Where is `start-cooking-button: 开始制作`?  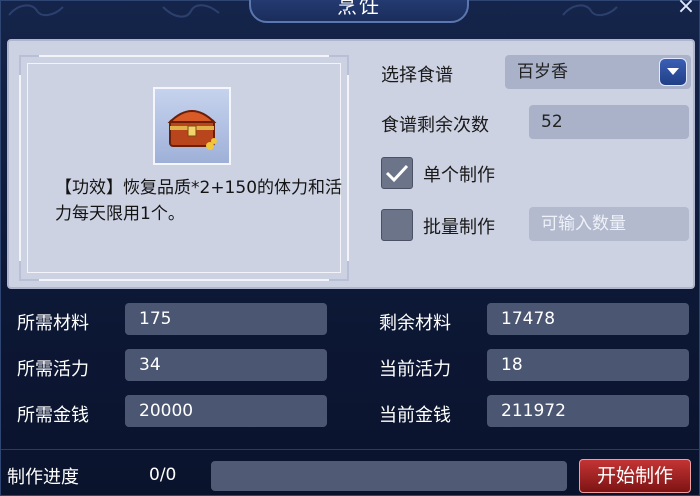 start-cooking-button: 开始制作 is located at coordinates (635, 476).